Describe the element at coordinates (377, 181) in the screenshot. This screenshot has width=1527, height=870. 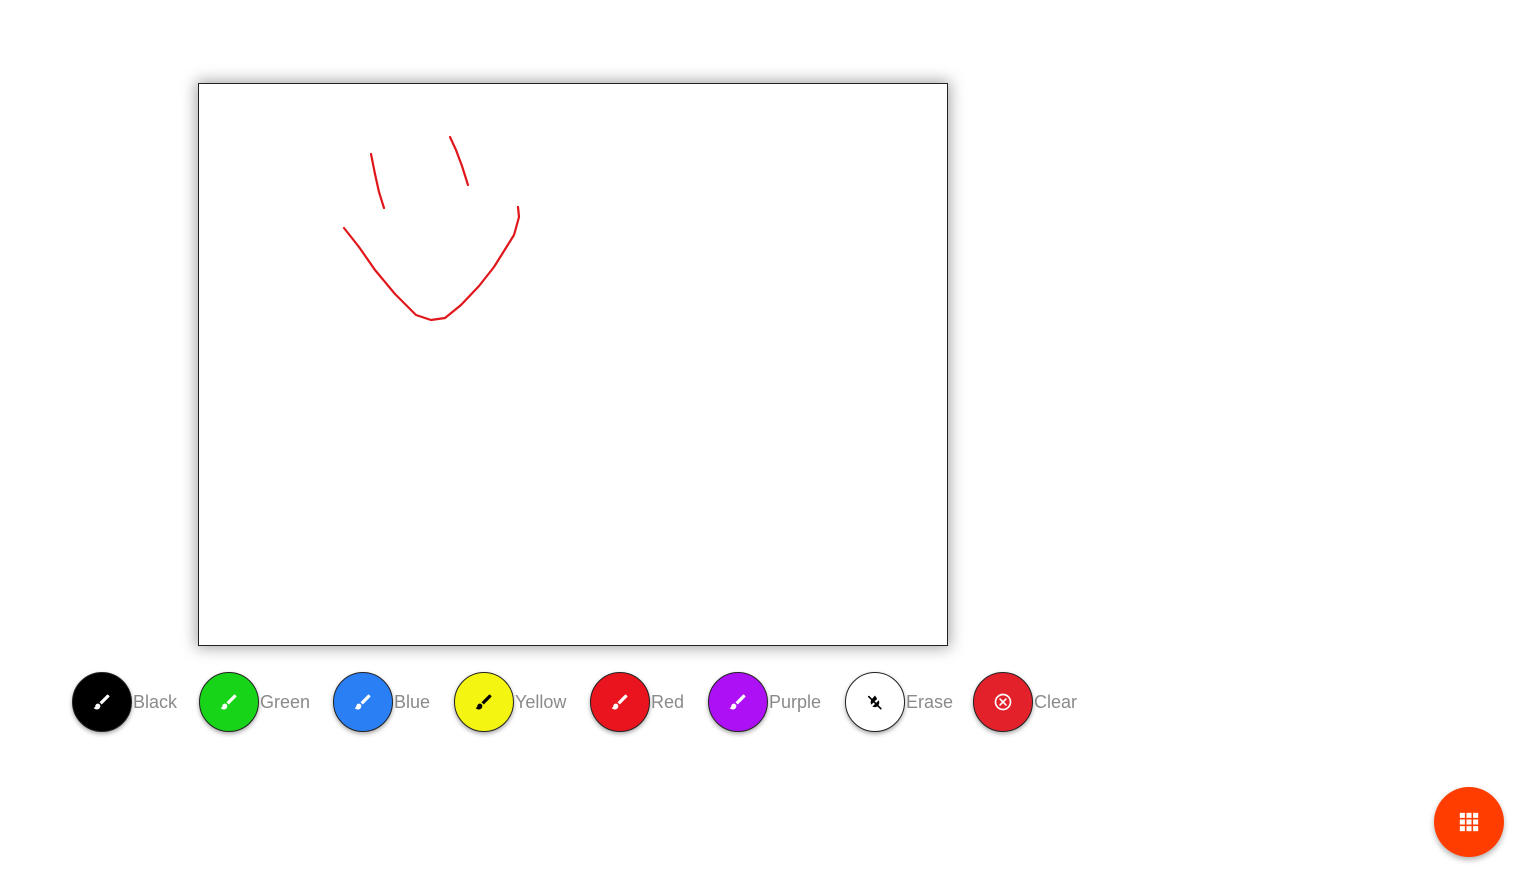
I see `stroke-left-eye` at that location.